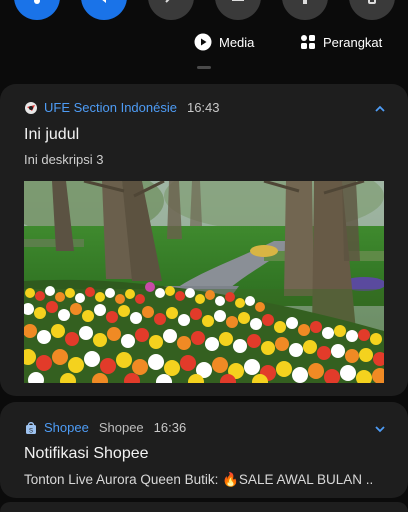 This screenshot has width=408, height=512. I want to click on rotate-toggle, so click(372, 10).